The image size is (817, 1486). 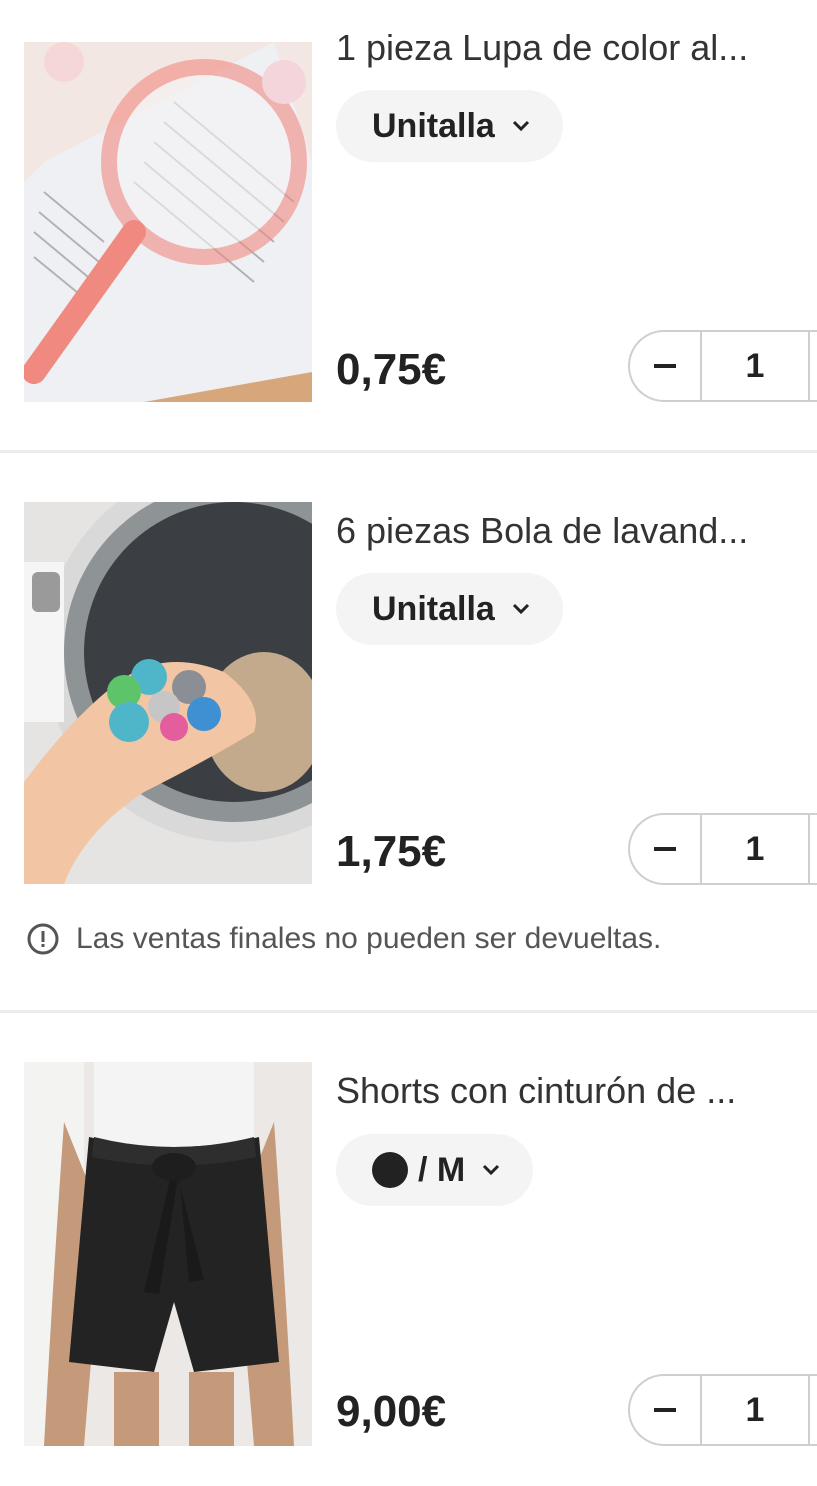 I want to click on variant-selector: / M, so click(x=435, y=1170).